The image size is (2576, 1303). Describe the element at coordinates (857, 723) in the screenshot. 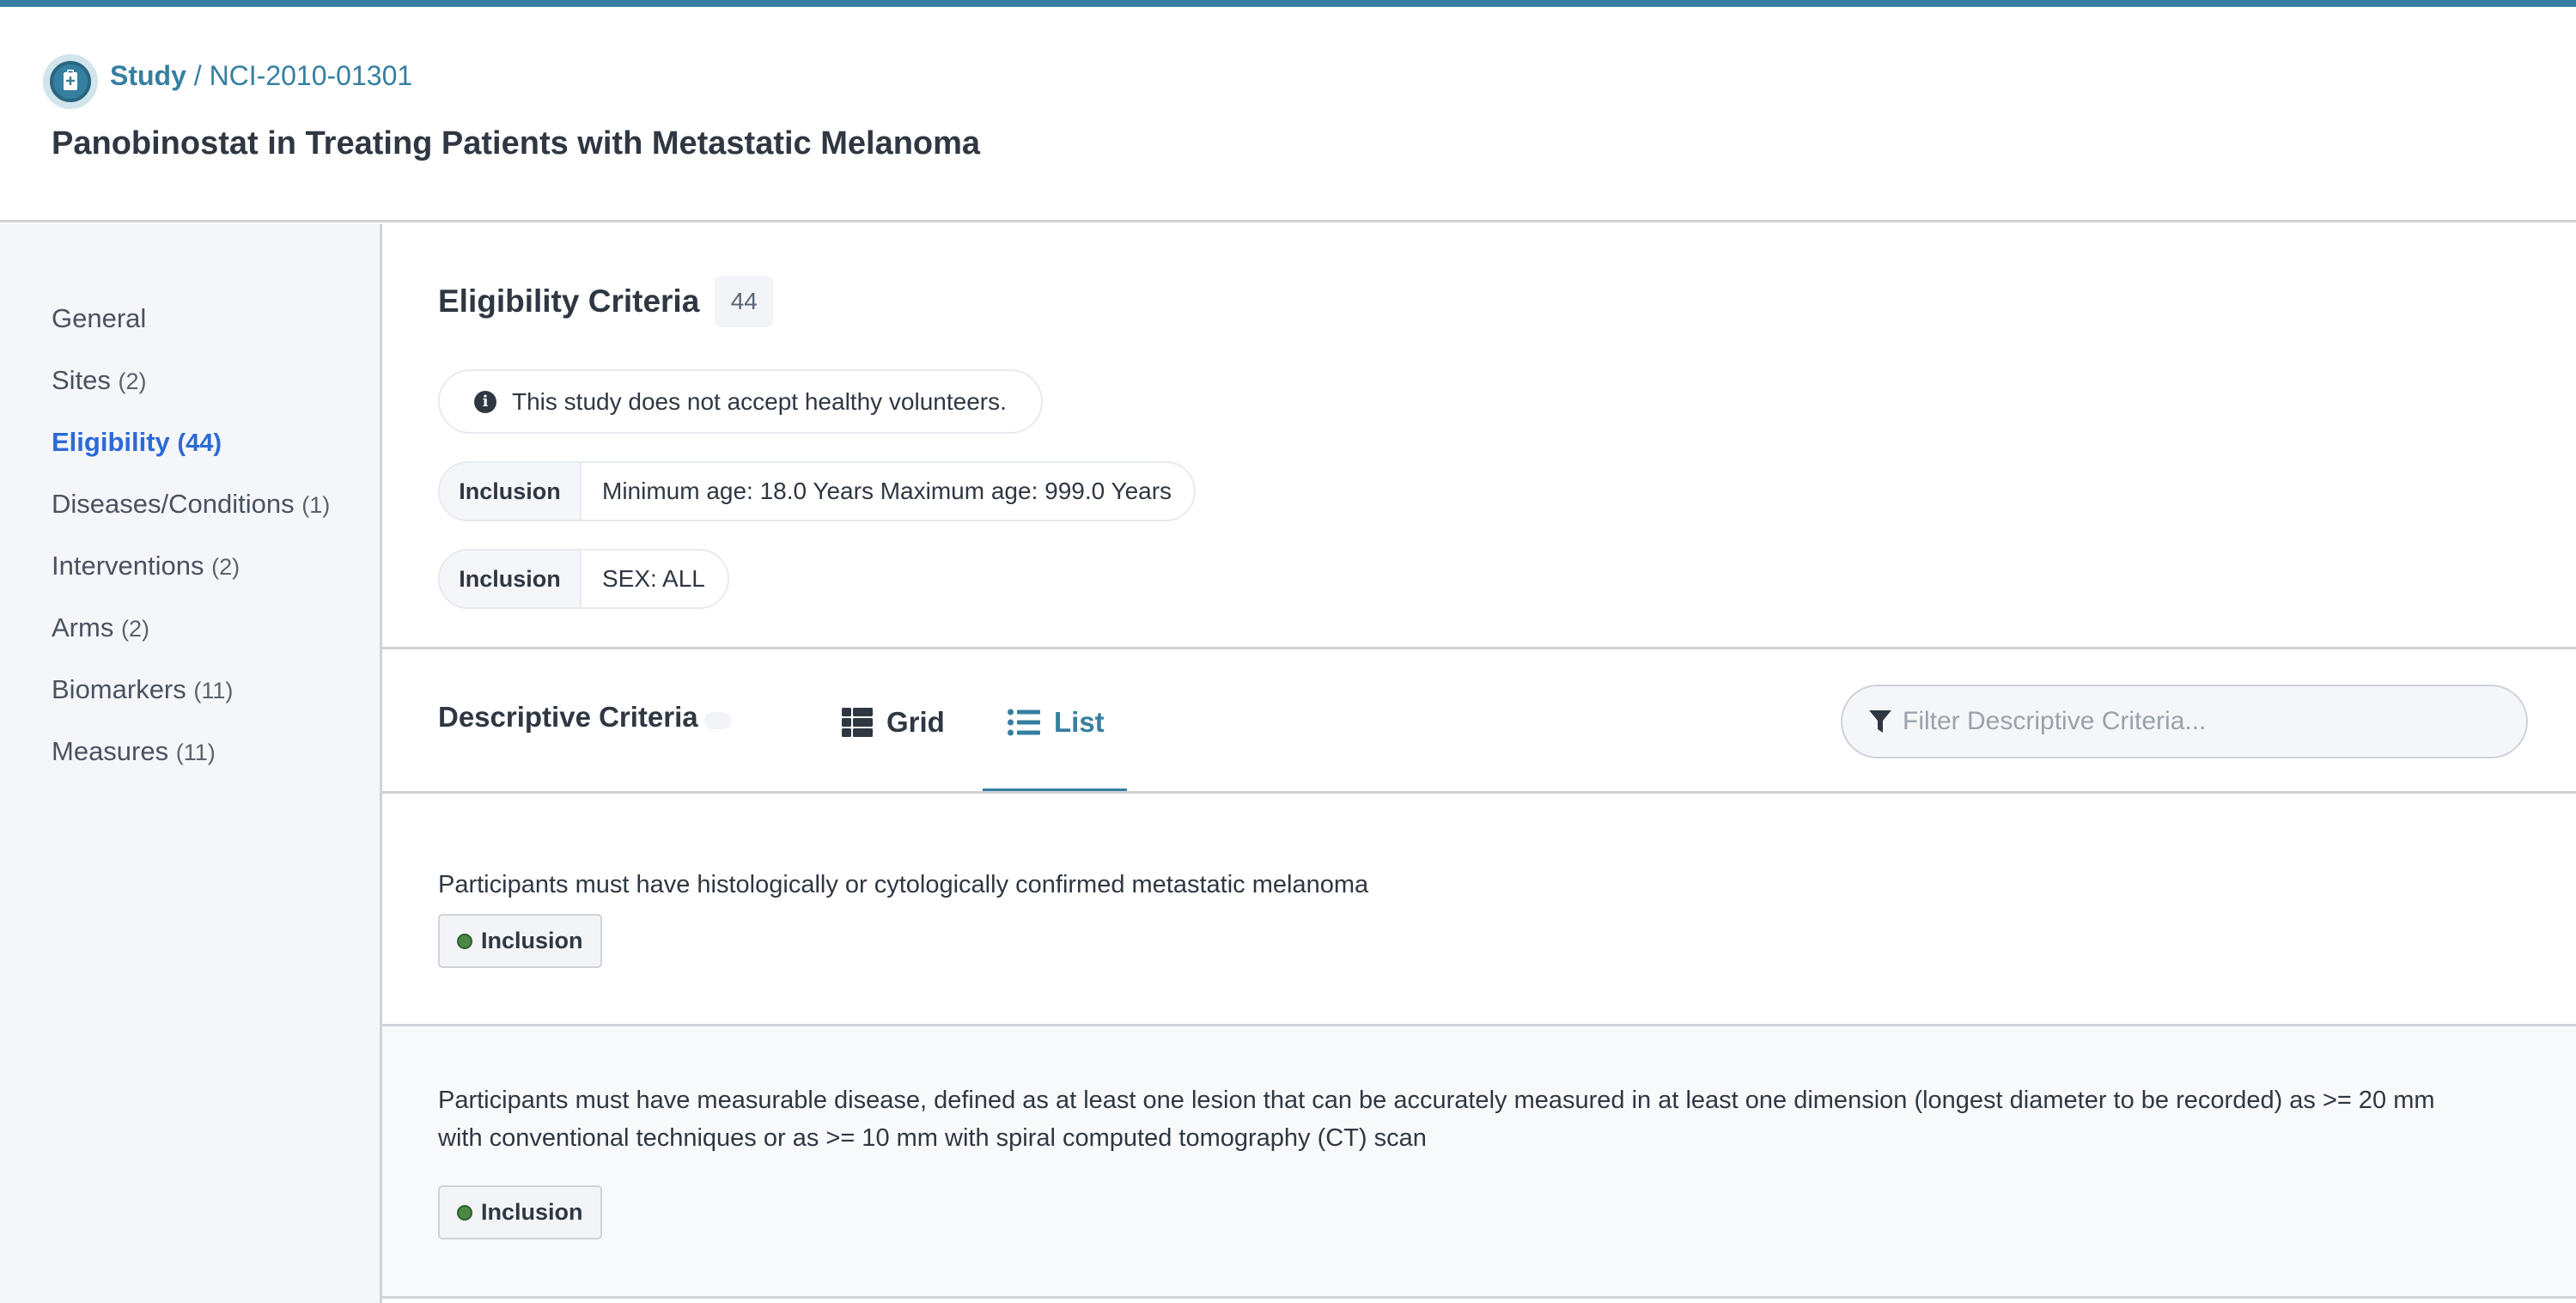

I see `grid-icon` at that location.